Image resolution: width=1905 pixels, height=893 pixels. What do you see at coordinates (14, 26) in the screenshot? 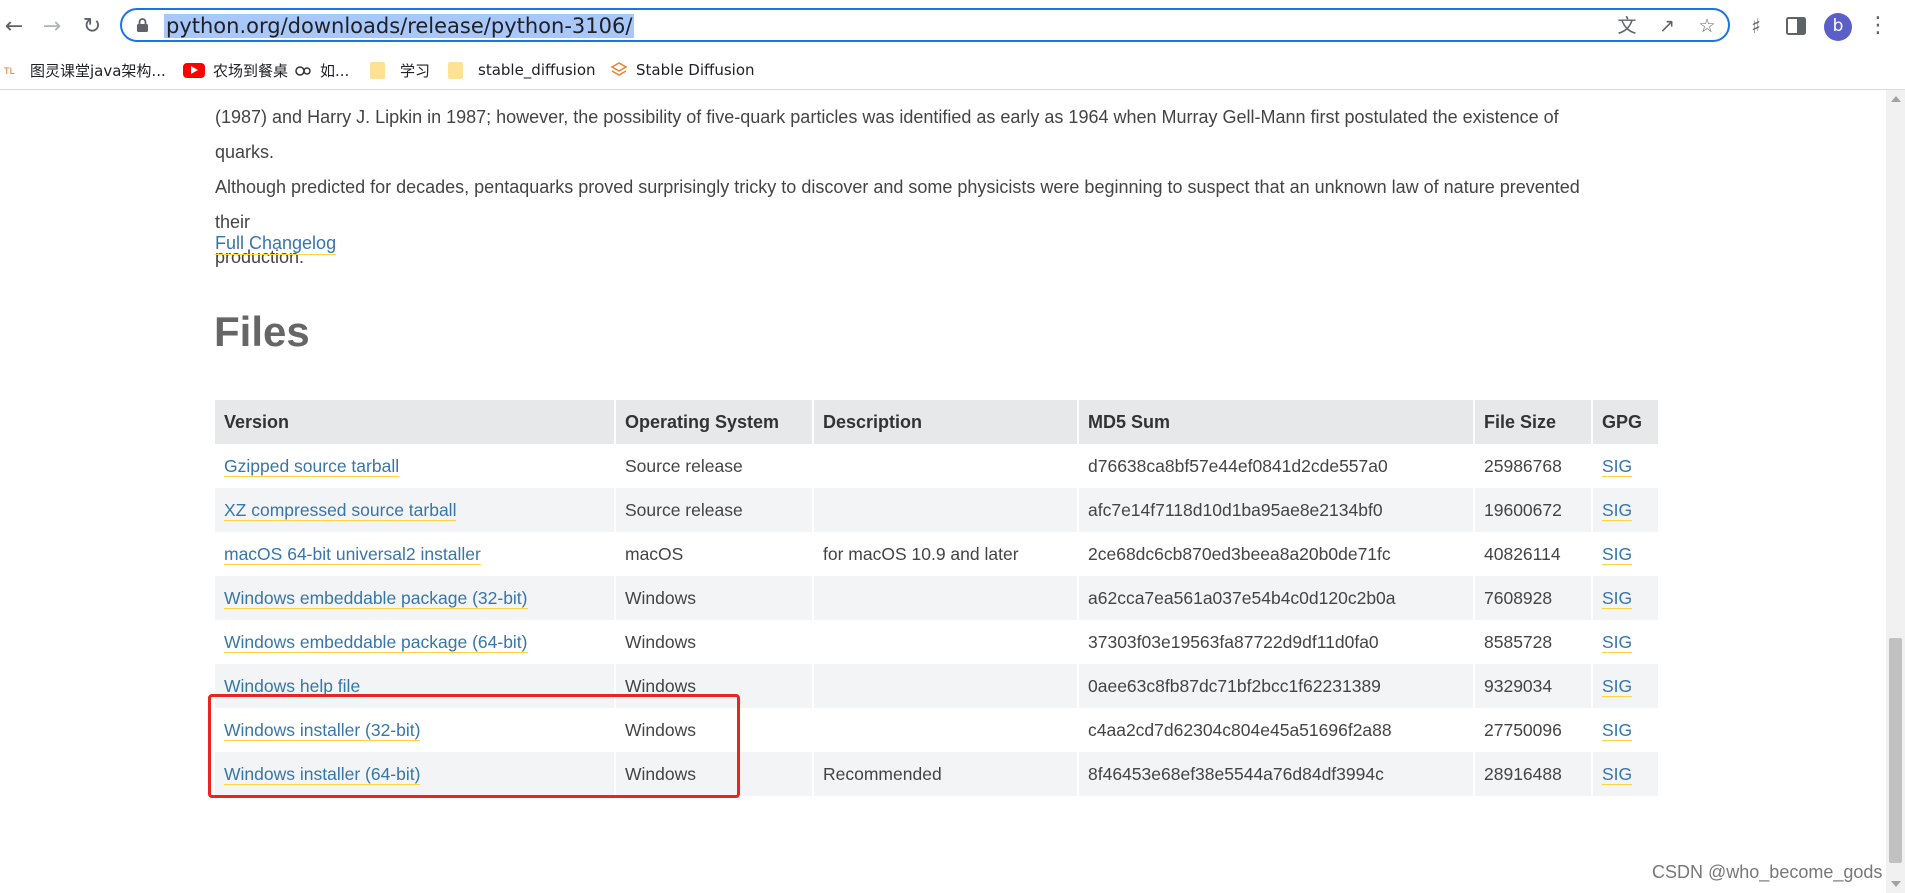
I see `back-arrow-icon: ←` at bounding box center [14, 26].